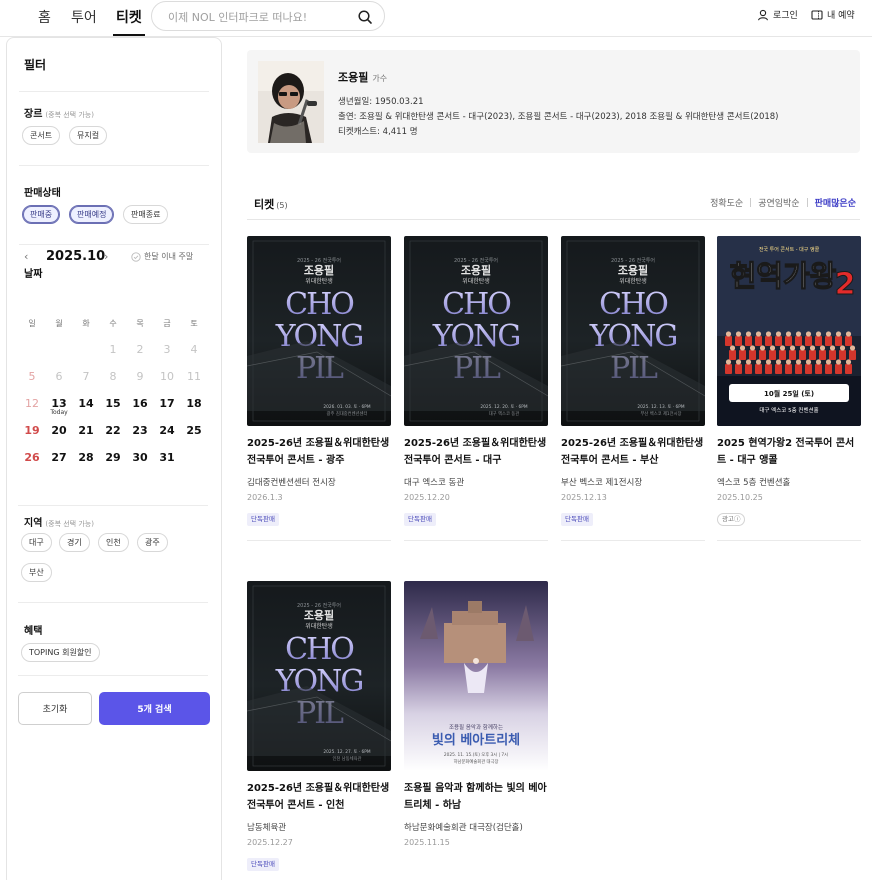  What do you see at coordinates (835, 202) in the screenshot?
I see `sort-best-selling: 판매많은순` at bounding box center [835, 202].